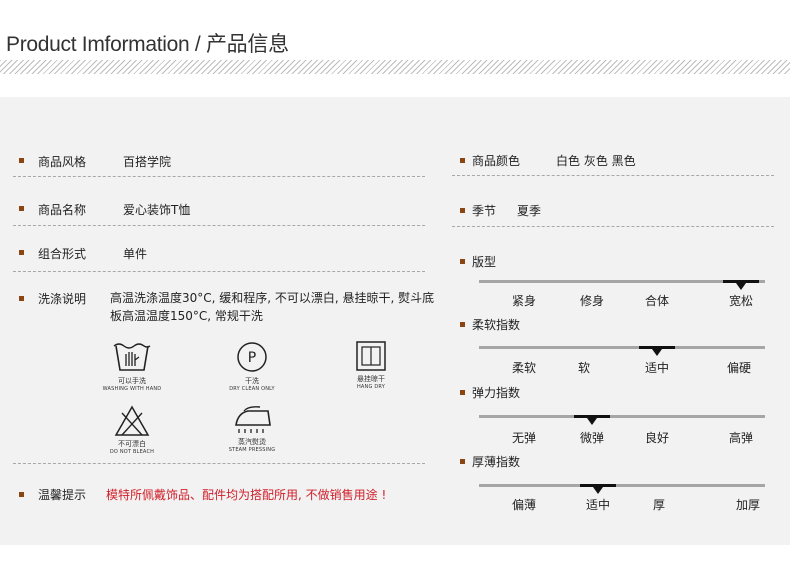 The width and height of the screenshot is (790, 584). Describe the element at coordinates (529, 211) in the screenshot. I see `row-value-season: 夏季` at that location.